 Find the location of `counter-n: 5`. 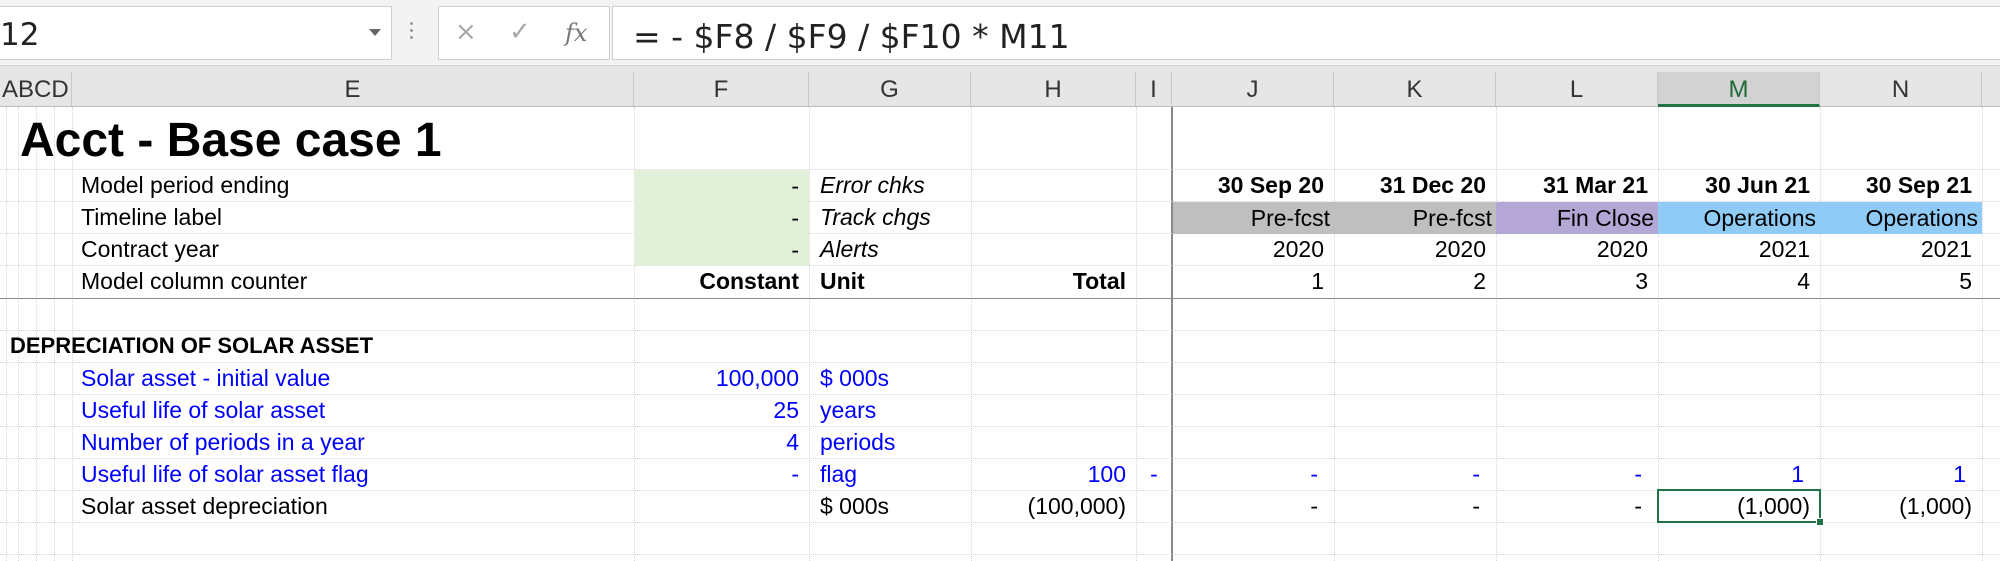

counter-n: 5 is located at coordinates (1901, 281).